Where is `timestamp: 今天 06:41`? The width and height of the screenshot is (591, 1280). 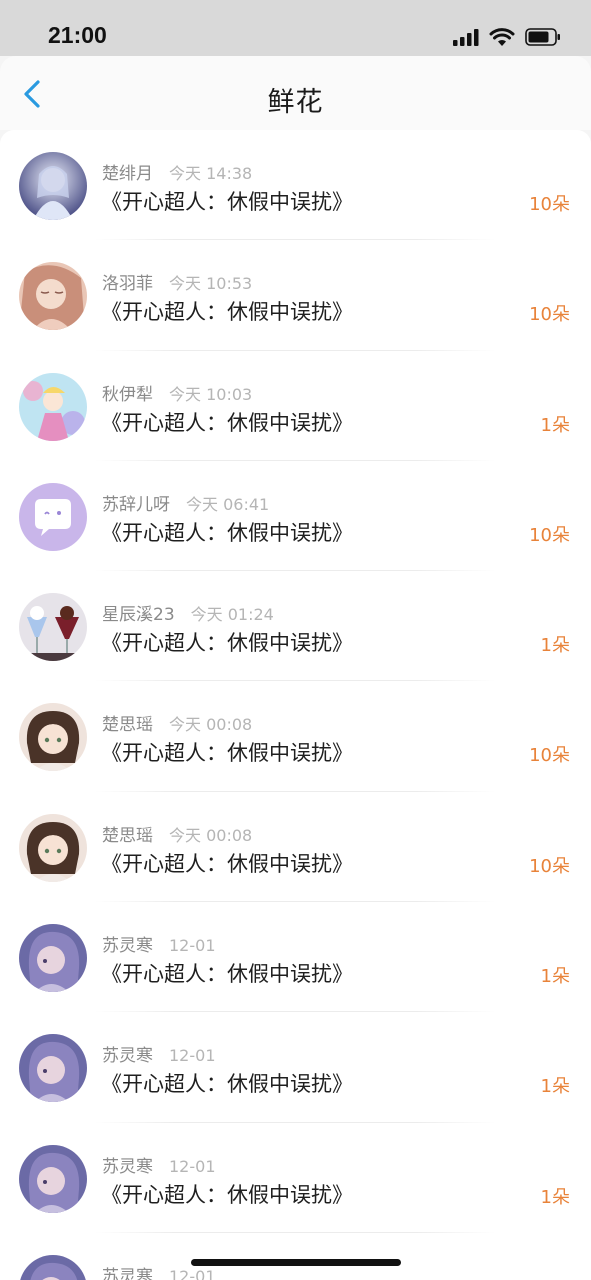 timestamp: 今天 06:41 is located at coordinates (228, 504).